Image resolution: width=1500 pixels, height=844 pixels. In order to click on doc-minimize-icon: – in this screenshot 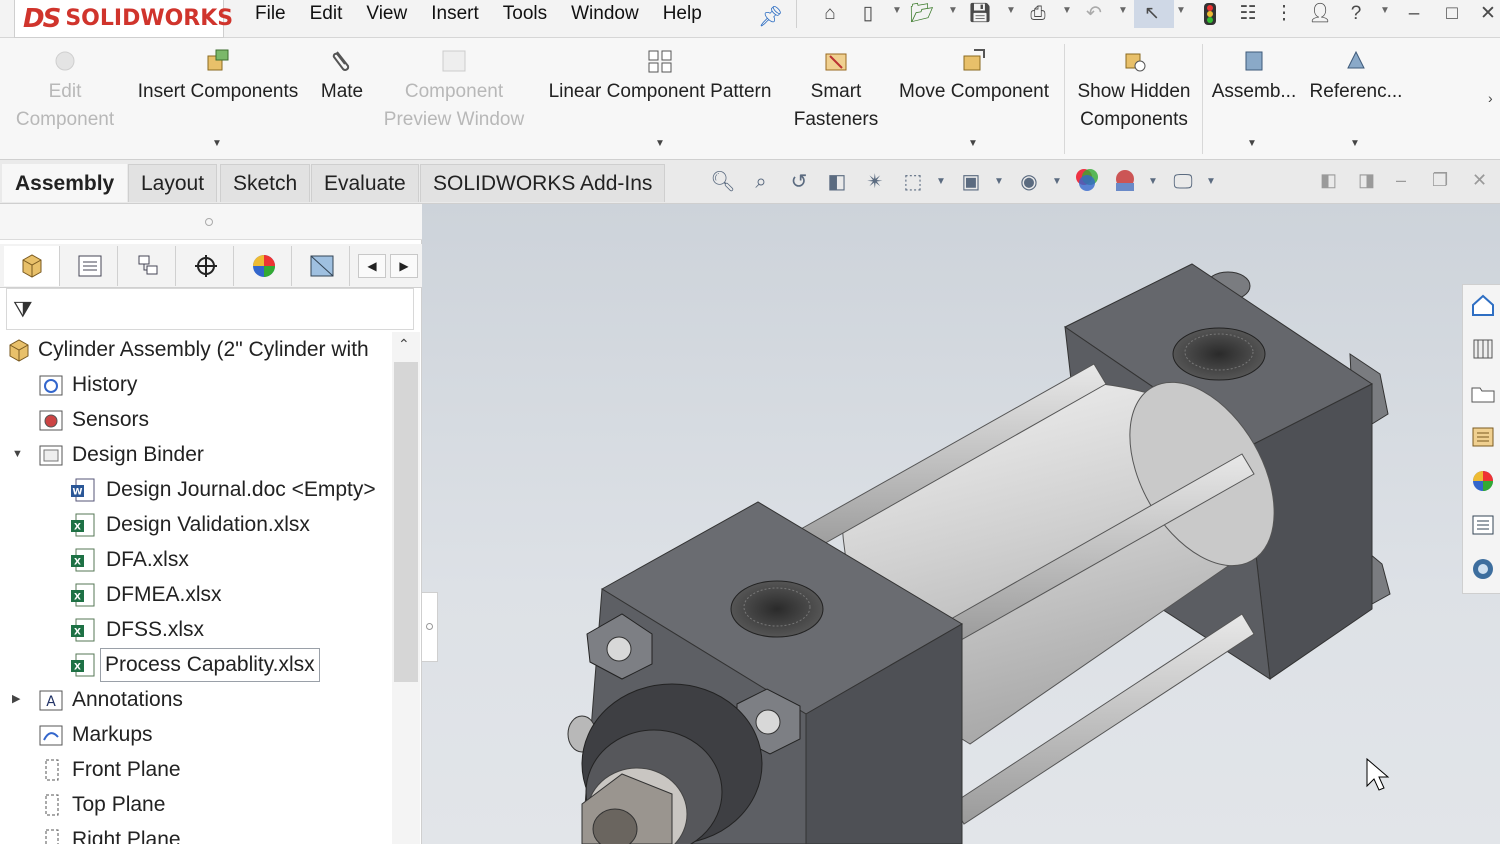, I will do `click(1401, 180)`.